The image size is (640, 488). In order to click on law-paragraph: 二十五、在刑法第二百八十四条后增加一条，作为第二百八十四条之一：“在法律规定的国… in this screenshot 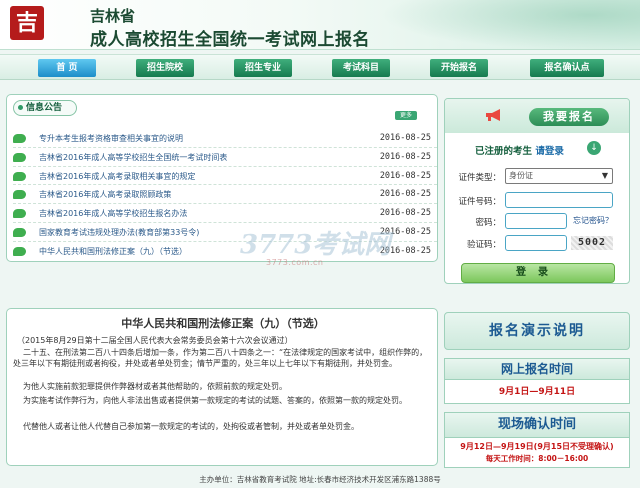, I will do `click(220, 358)`.